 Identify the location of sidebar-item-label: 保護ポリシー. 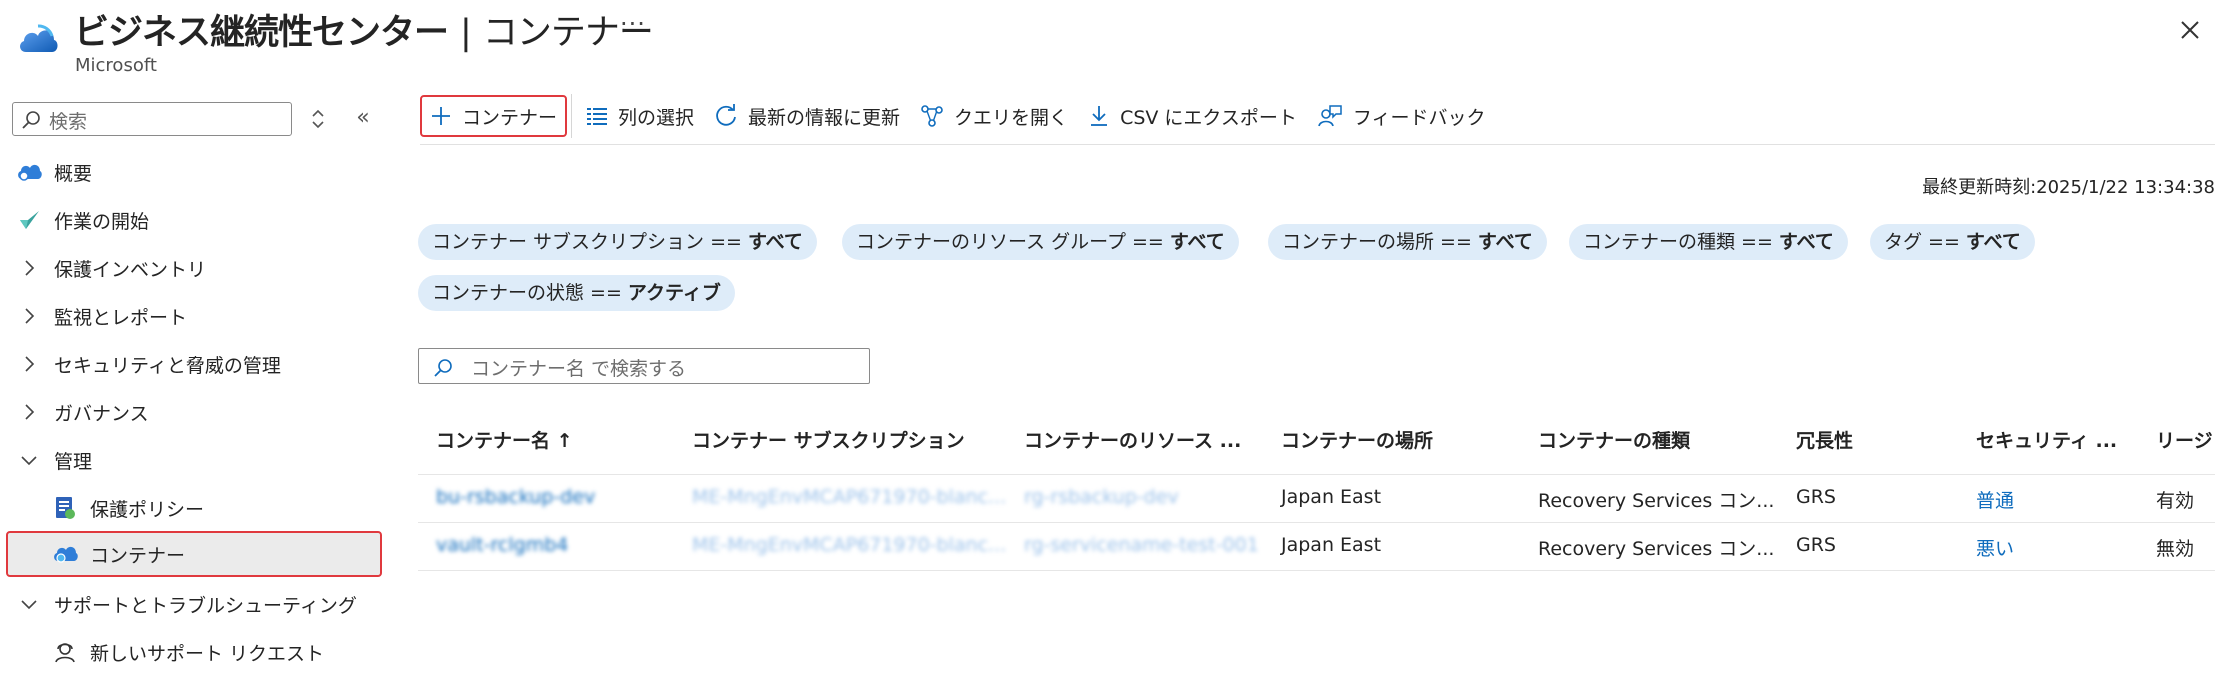
(147, 509).